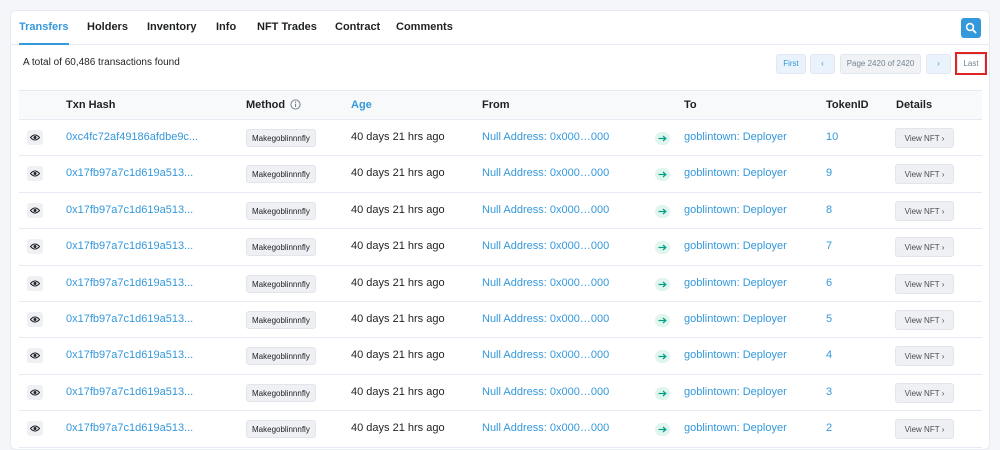  What do you see at coordinates (829, 246) in the screenshot?
I see `token-id-link: 7` at bounding box center [829, 246].